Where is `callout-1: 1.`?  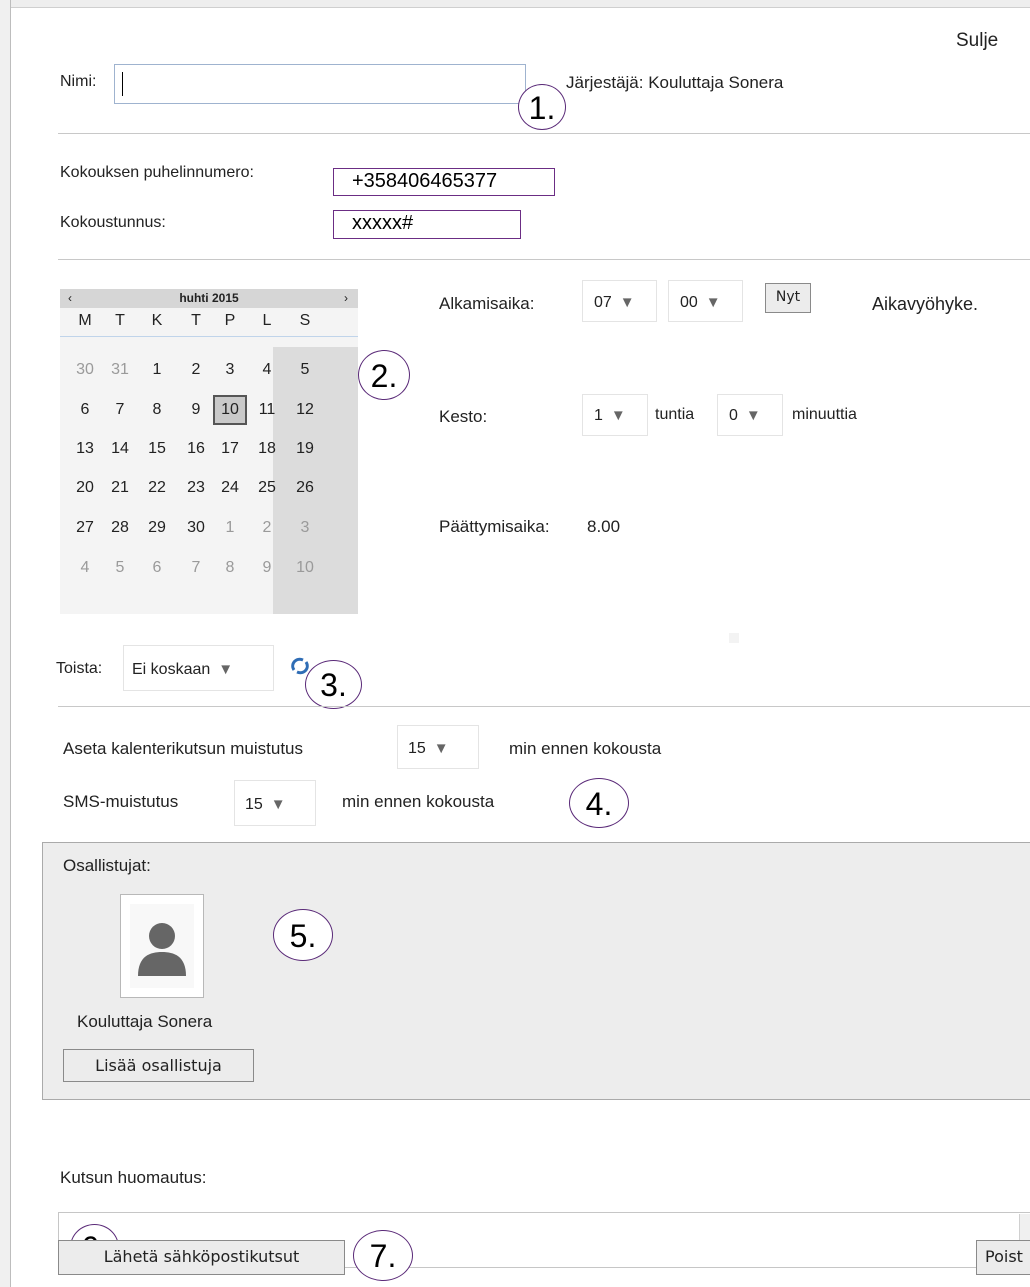 callout-1: 1. is located at coordinates (542, 107).